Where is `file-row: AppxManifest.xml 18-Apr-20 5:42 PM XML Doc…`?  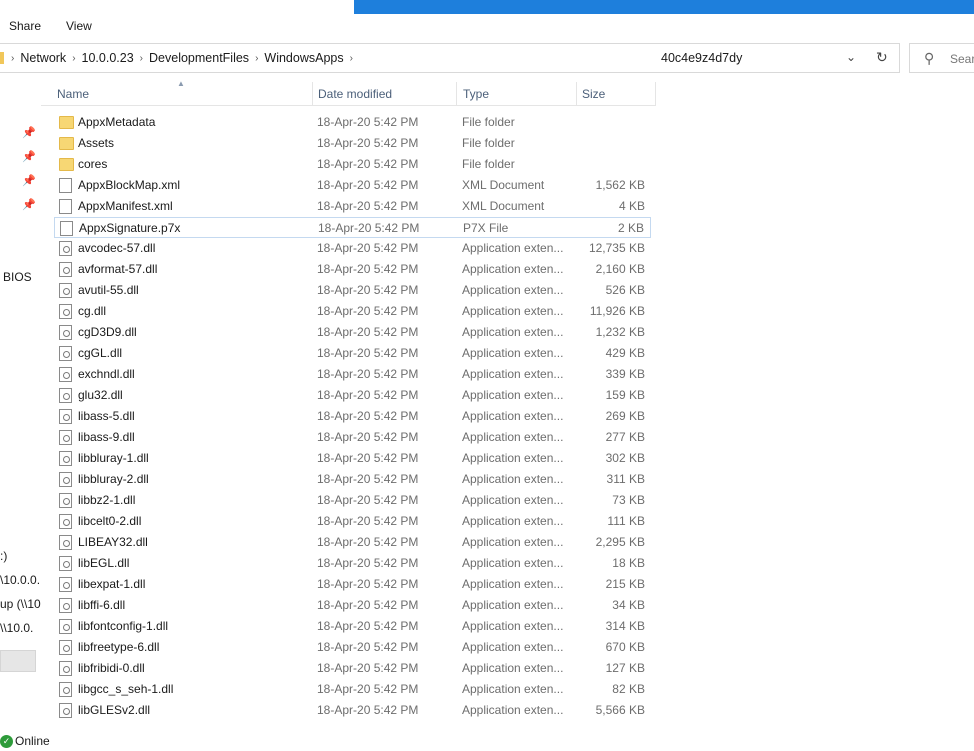 file-row: AppxManifest.xml 18-Apr-20 5:42 PM XML Doc… is located at coordinates (352, 206).